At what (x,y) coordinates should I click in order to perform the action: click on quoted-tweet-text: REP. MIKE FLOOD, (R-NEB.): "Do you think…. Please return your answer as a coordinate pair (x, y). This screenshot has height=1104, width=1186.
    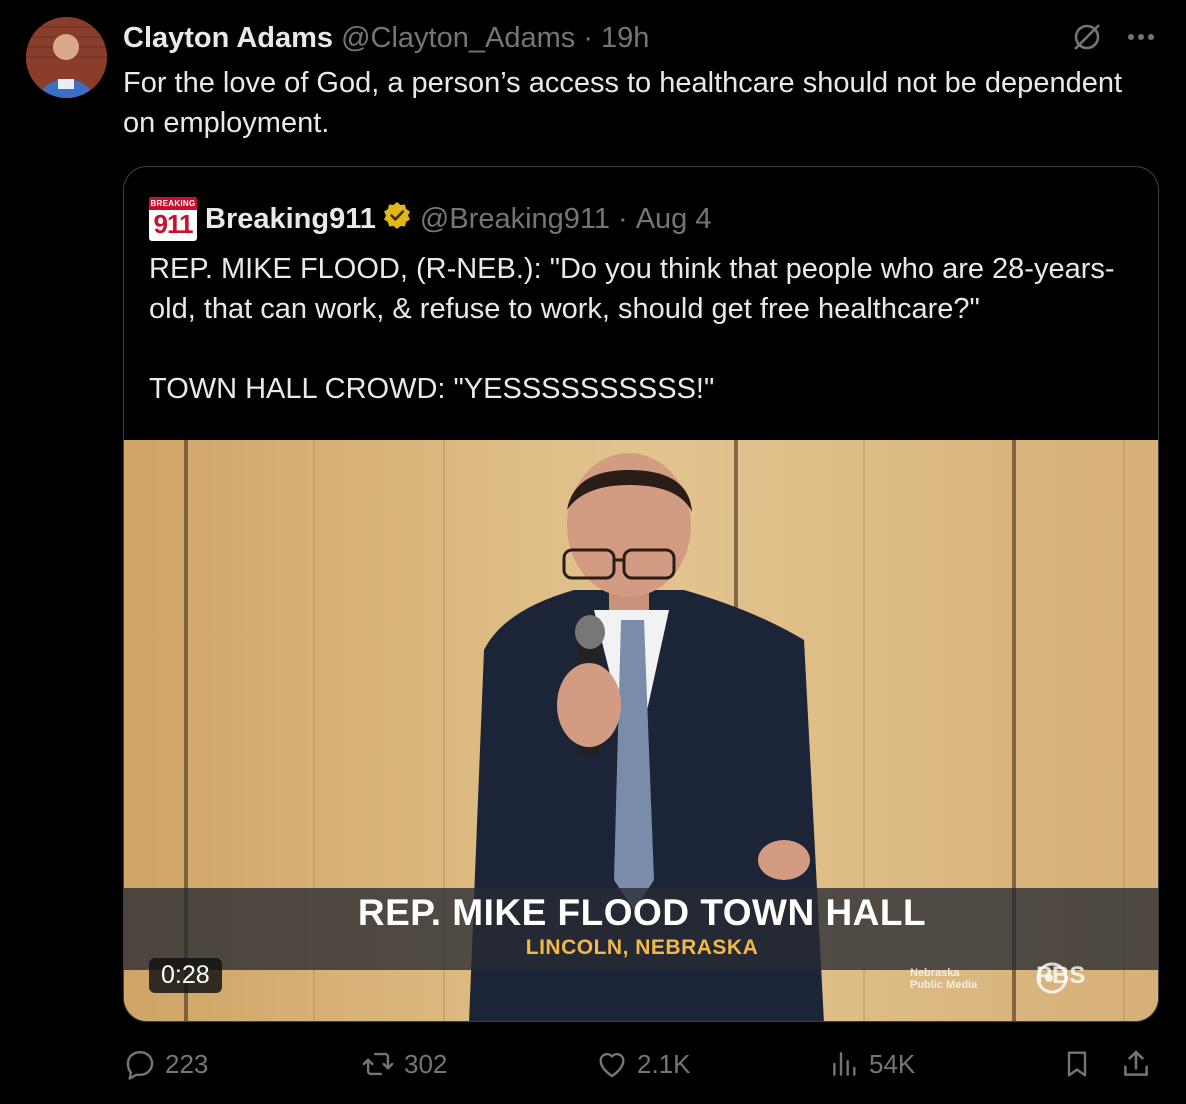
    Looking at the image, I should click on (632, 329).